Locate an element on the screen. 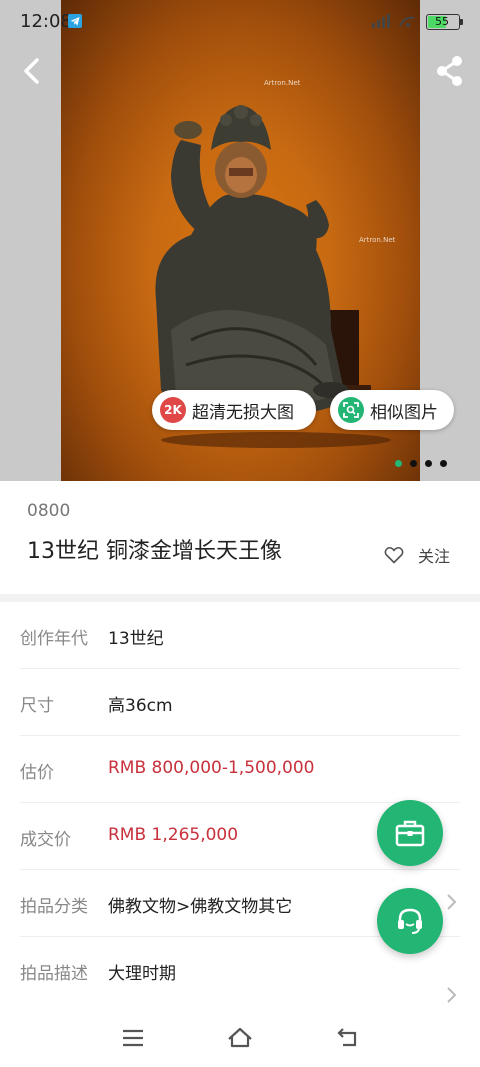 This screenshot has height=1067, width=480. watermark-middle: Artron.Net is located at coordinates (377, 240).